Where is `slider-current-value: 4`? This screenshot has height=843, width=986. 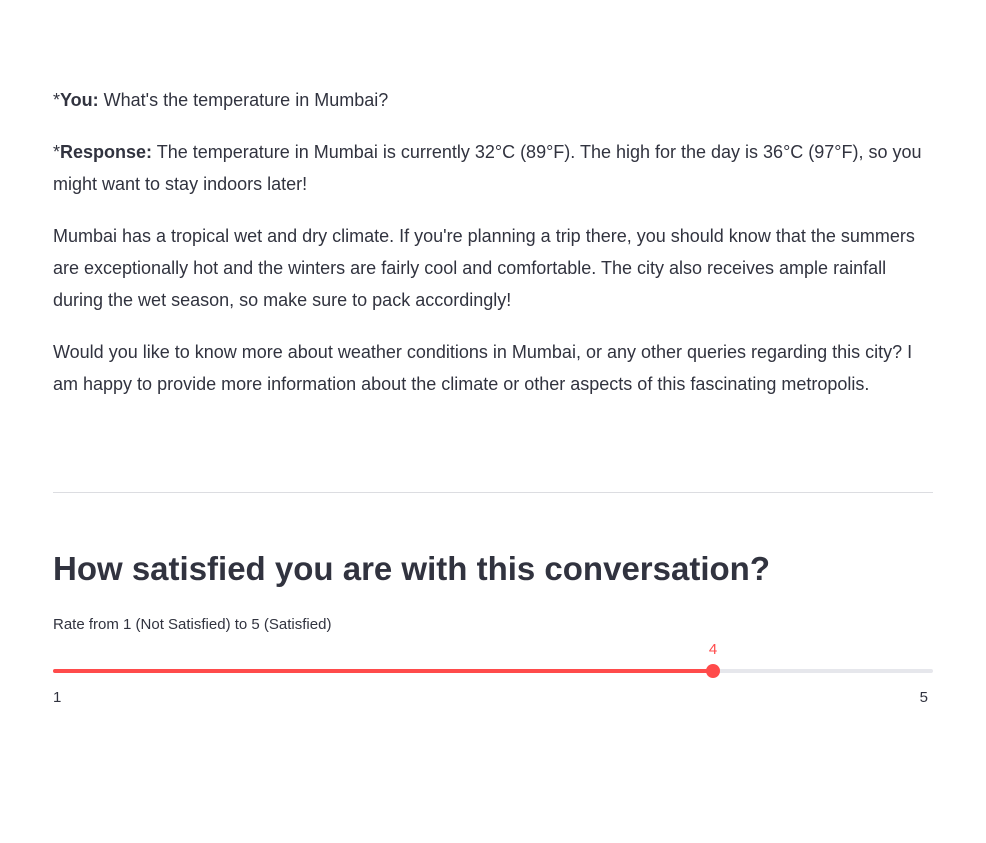
slider-current-value: 4 is located at coordinates (713, 649).